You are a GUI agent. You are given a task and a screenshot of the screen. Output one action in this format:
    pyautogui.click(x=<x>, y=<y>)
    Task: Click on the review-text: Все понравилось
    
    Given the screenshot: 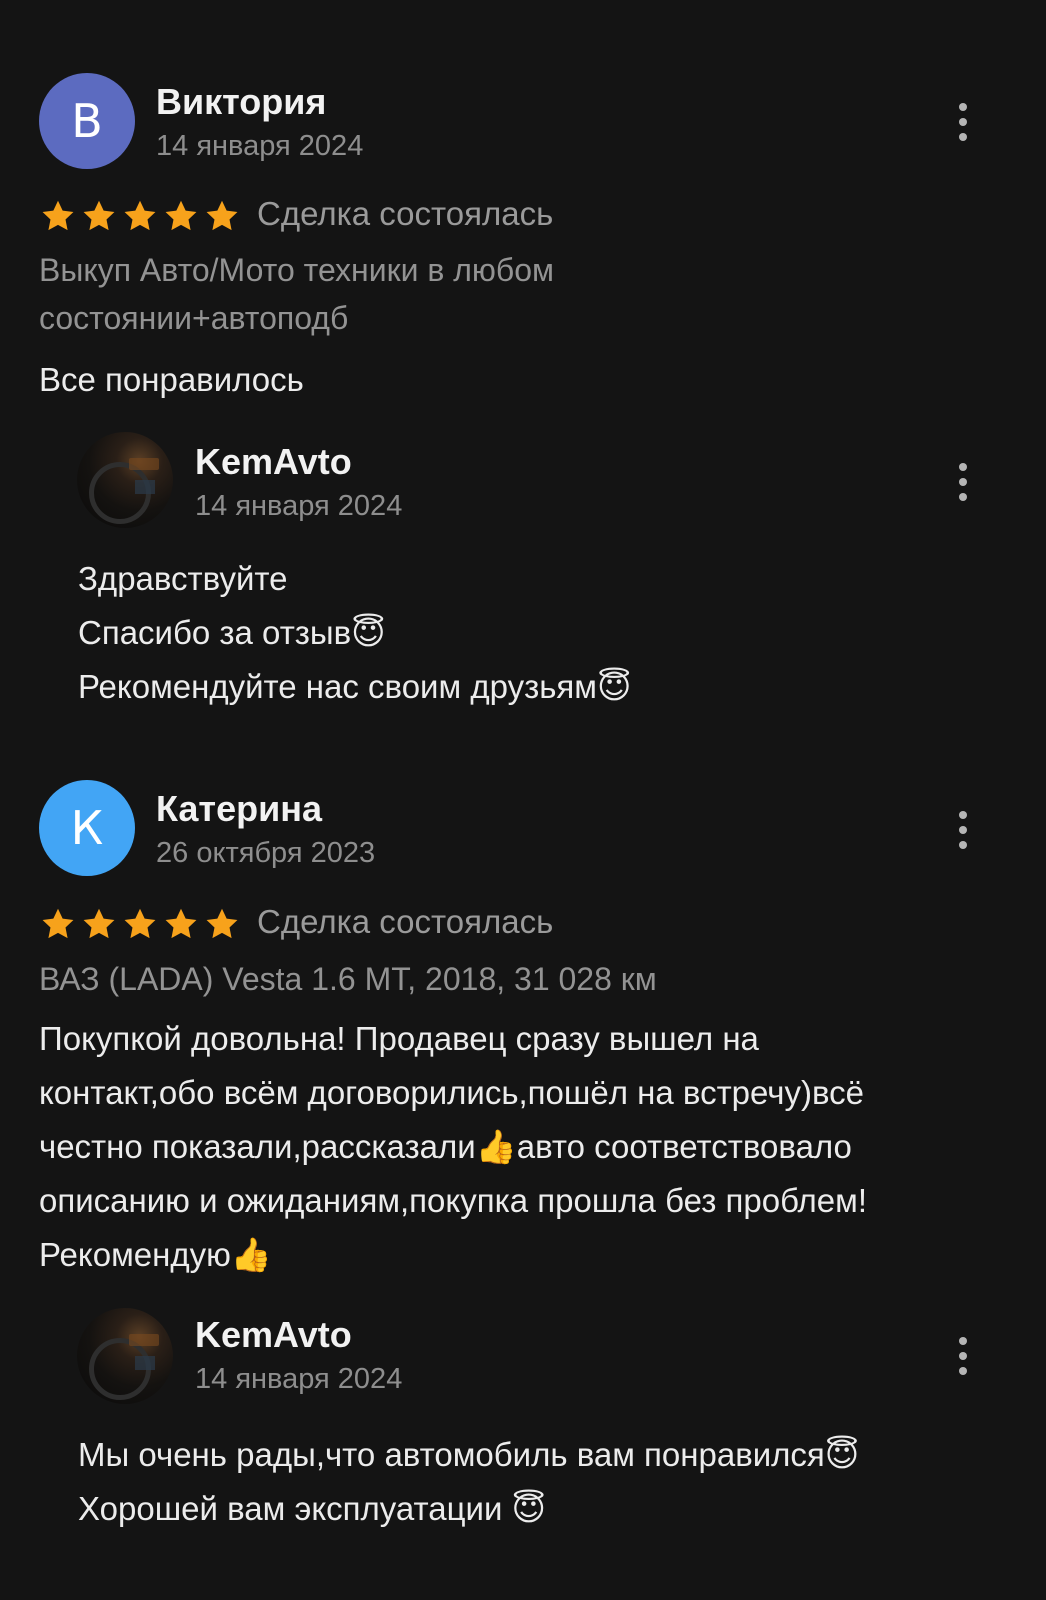 What is the action you would take?
    pyautogui.click(x=171, y=379)
    